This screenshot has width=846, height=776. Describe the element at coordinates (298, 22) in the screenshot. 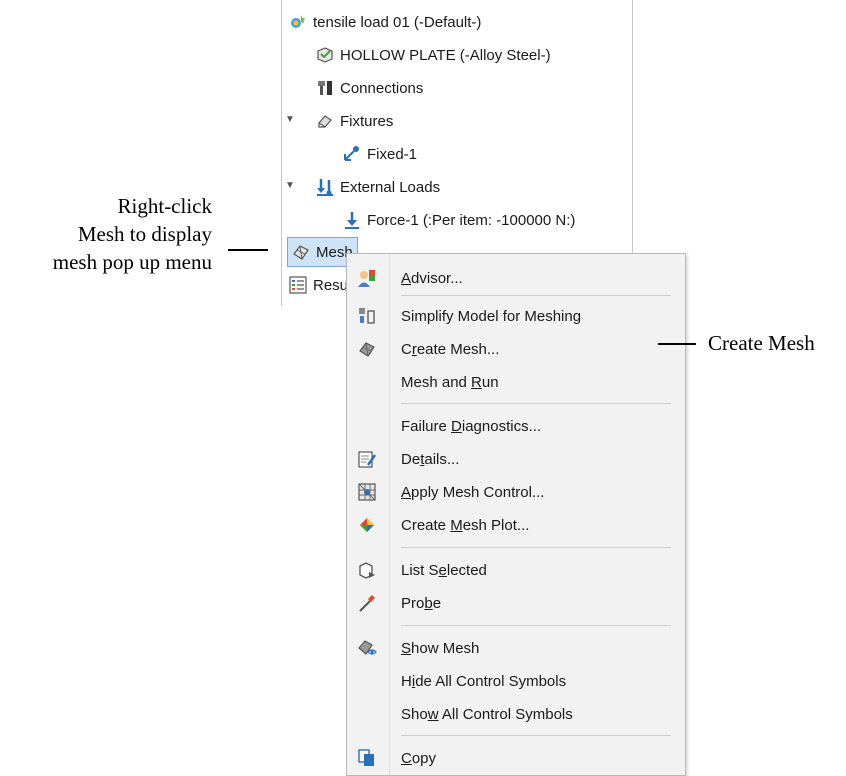

I see `study-icon` at that location.